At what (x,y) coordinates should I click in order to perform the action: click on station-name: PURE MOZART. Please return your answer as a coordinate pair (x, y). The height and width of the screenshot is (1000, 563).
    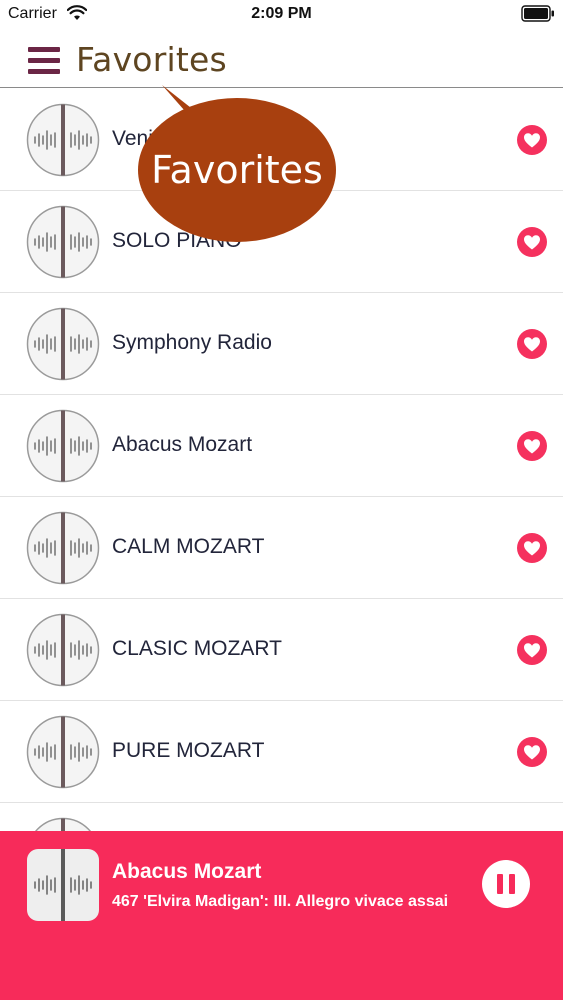
    Looking at the image, I should click on (188, 750).